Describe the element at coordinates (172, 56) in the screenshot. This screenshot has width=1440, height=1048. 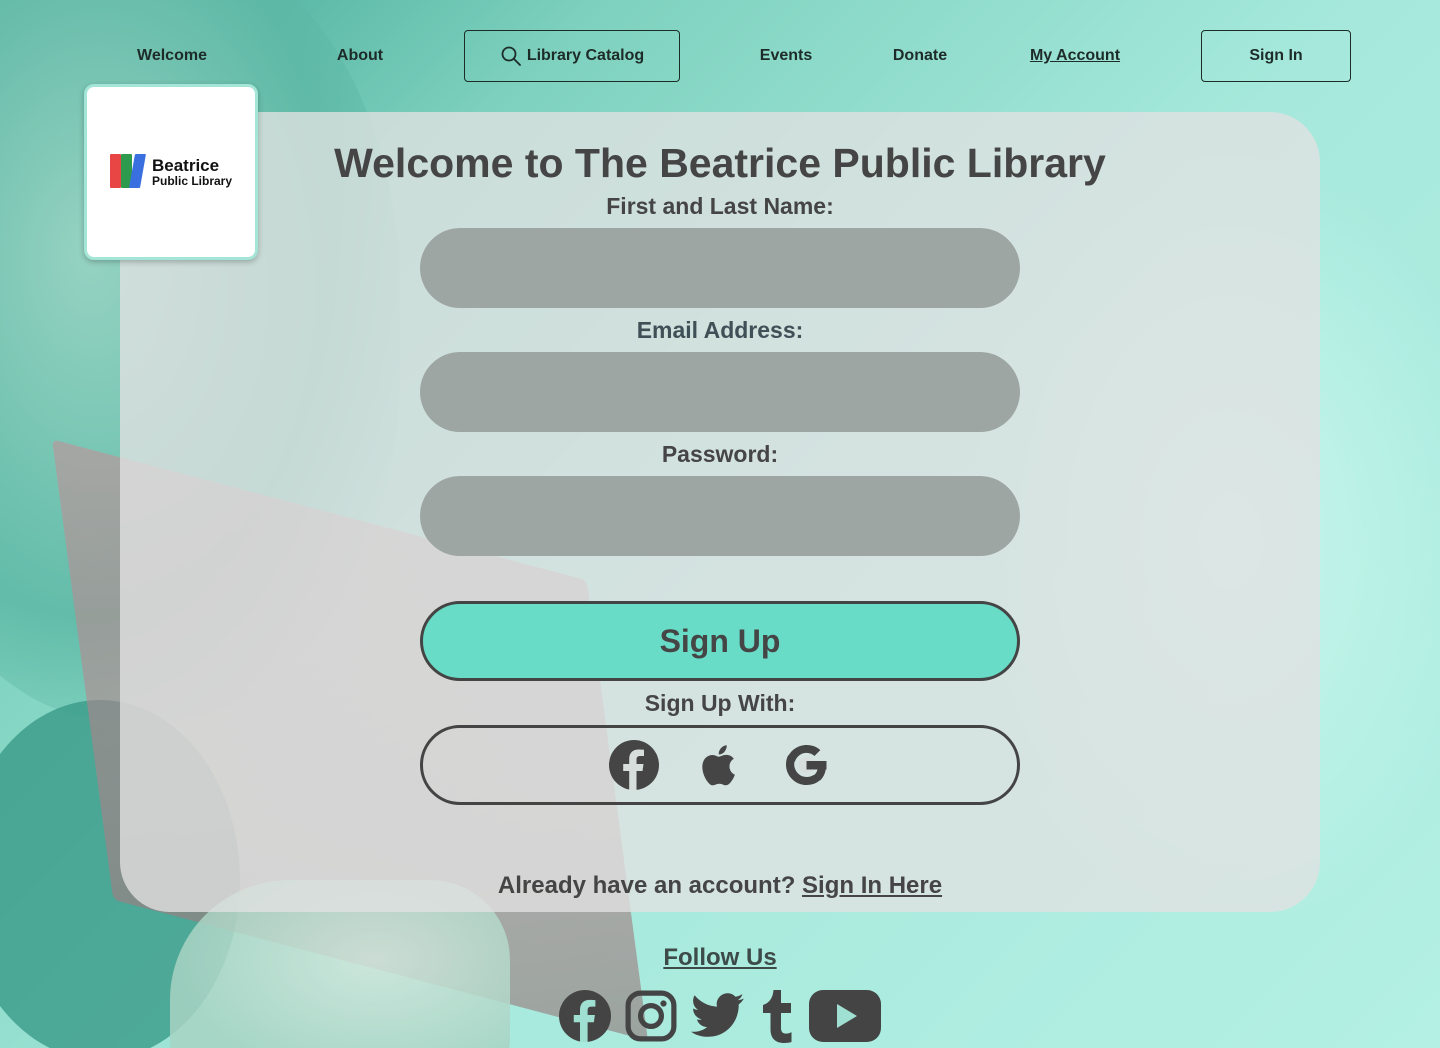
I see `nav-welcome: Welcome` at that location.